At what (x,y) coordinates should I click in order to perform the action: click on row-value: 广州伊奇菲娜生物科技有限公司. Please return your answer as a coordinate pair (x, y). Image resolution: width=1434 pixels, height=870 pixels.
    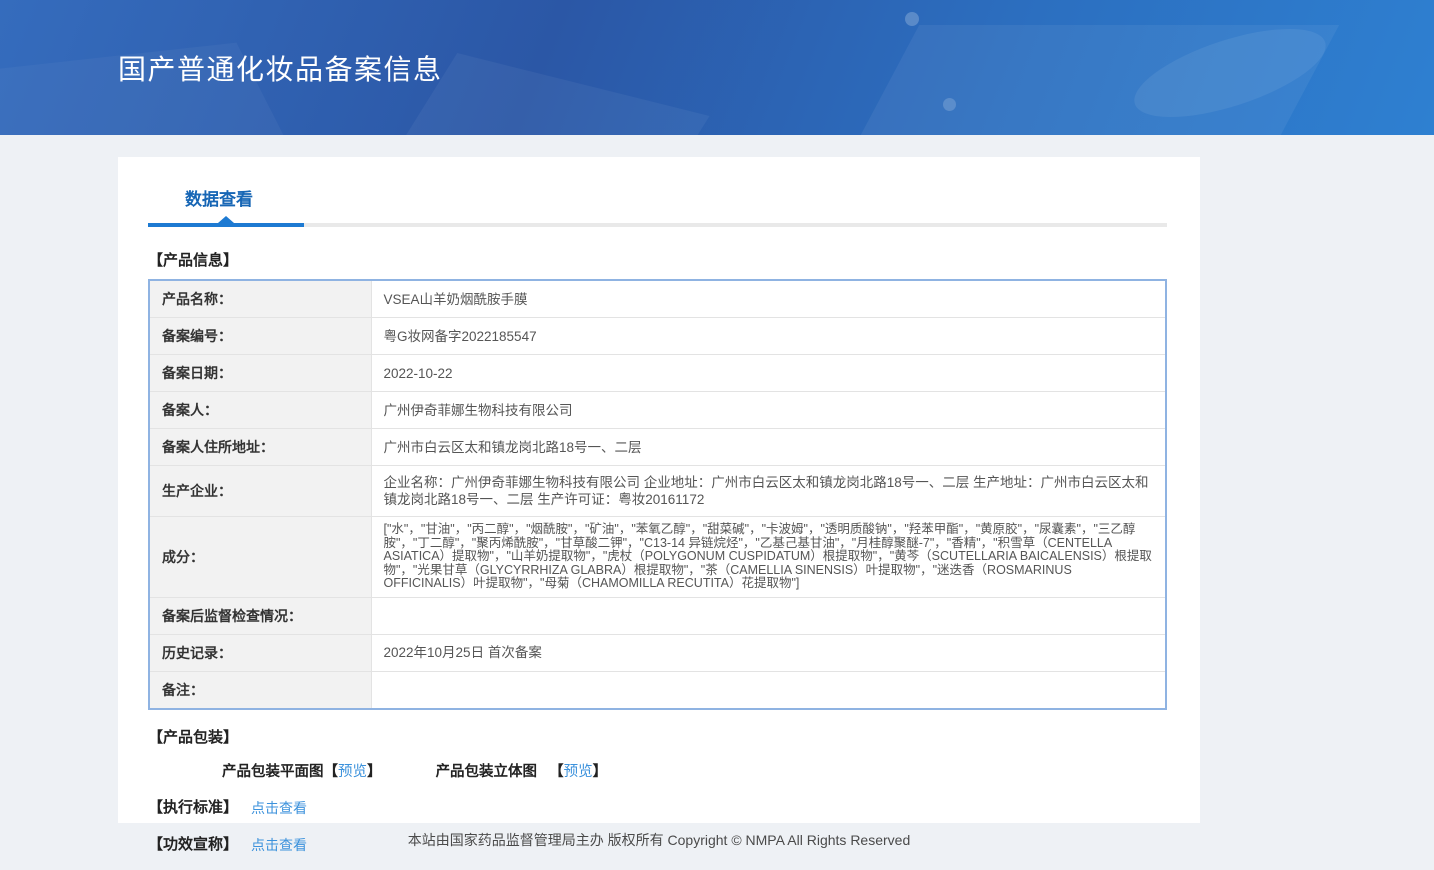
    Looking at the image, I should click on (768, 410).